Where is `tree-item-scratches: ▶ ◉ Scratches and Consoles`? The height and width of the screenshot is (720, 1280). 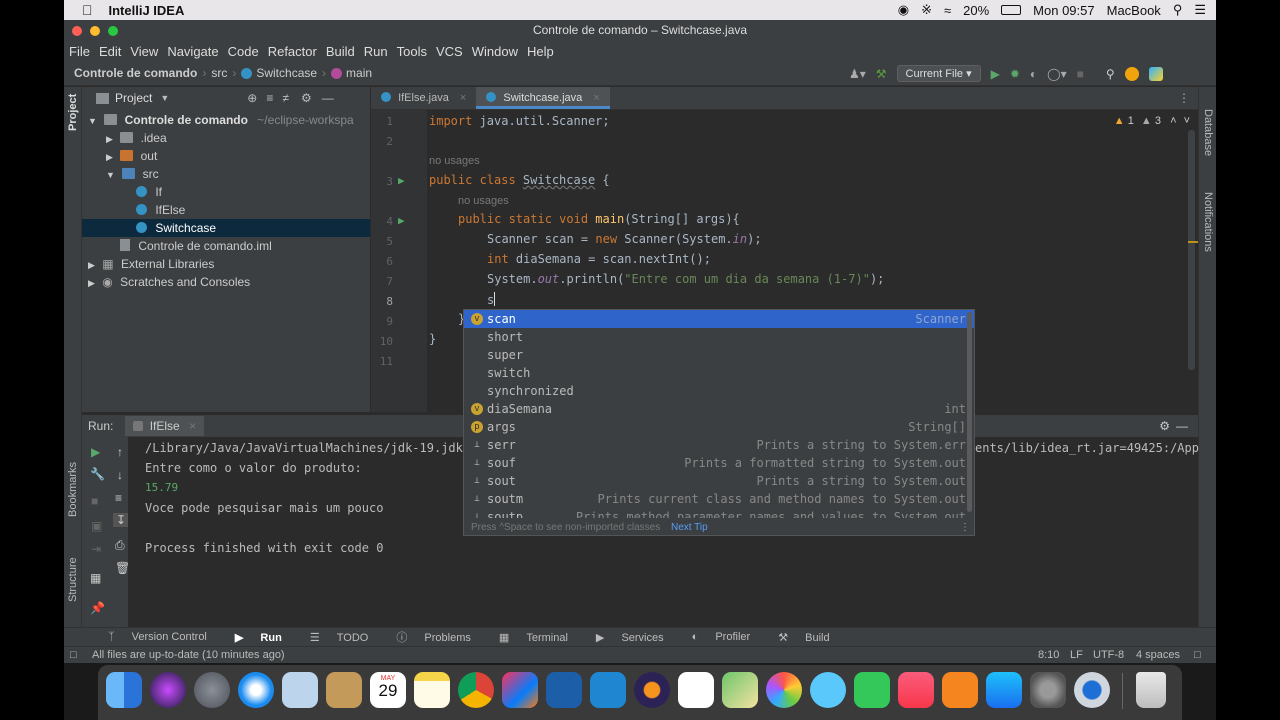
tree-item-scratches: ▶ ◉ Scratches and Consoles is located at coordinates (169, 282).